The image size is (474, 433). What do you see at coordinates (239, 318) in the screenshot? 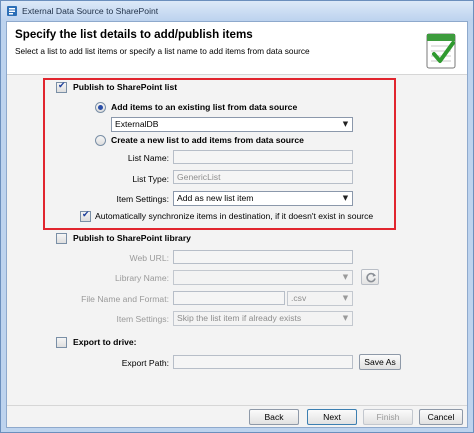
I see `library-item-settings-value: Skip the list item if already exists` at bounding box center [239, 318].